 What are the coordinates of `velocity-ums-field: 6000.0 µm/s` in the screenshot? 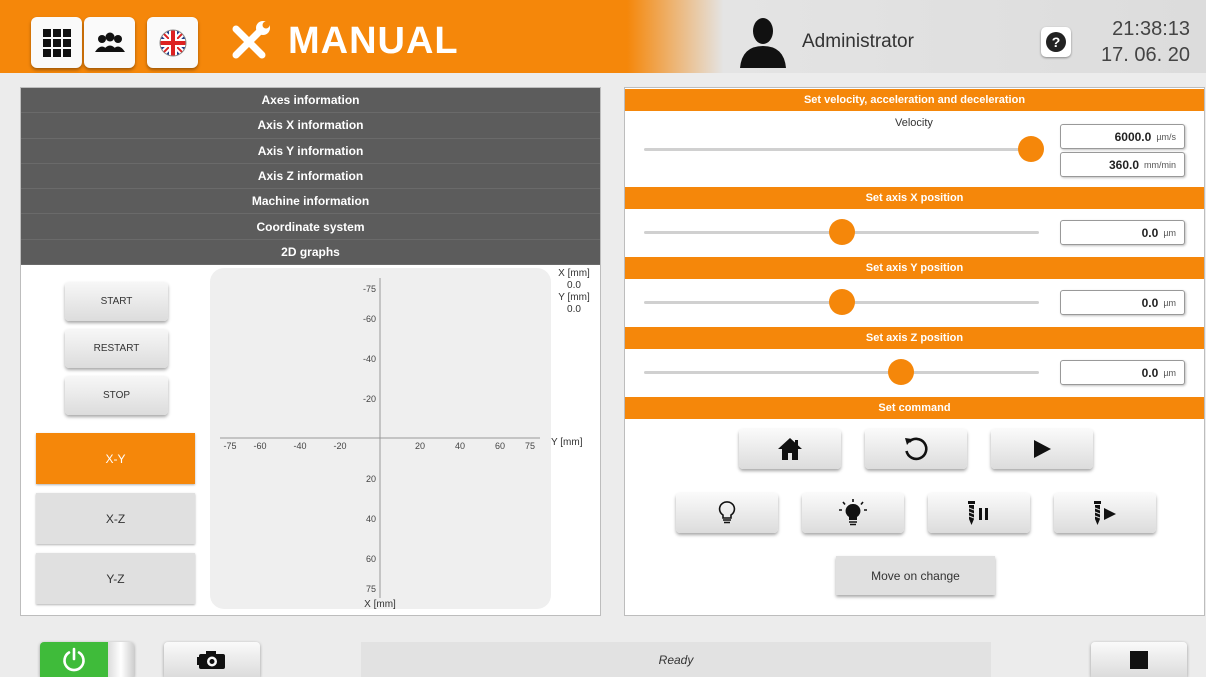 It's located at (1122, 136).